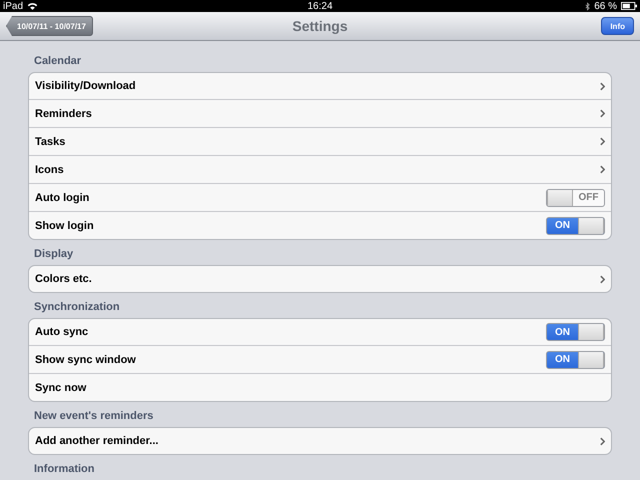  Describe the element at coordinates (85, 360) in the screenshot. I see `setting-label: Show sync window` at that location.